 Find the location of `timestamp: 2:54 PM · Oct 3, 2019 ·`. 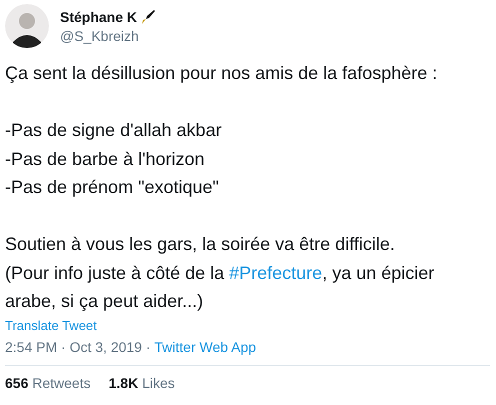

timestamp: 2:54 PM · Oct 3, 2019 · is located at coordinates (79, 346).